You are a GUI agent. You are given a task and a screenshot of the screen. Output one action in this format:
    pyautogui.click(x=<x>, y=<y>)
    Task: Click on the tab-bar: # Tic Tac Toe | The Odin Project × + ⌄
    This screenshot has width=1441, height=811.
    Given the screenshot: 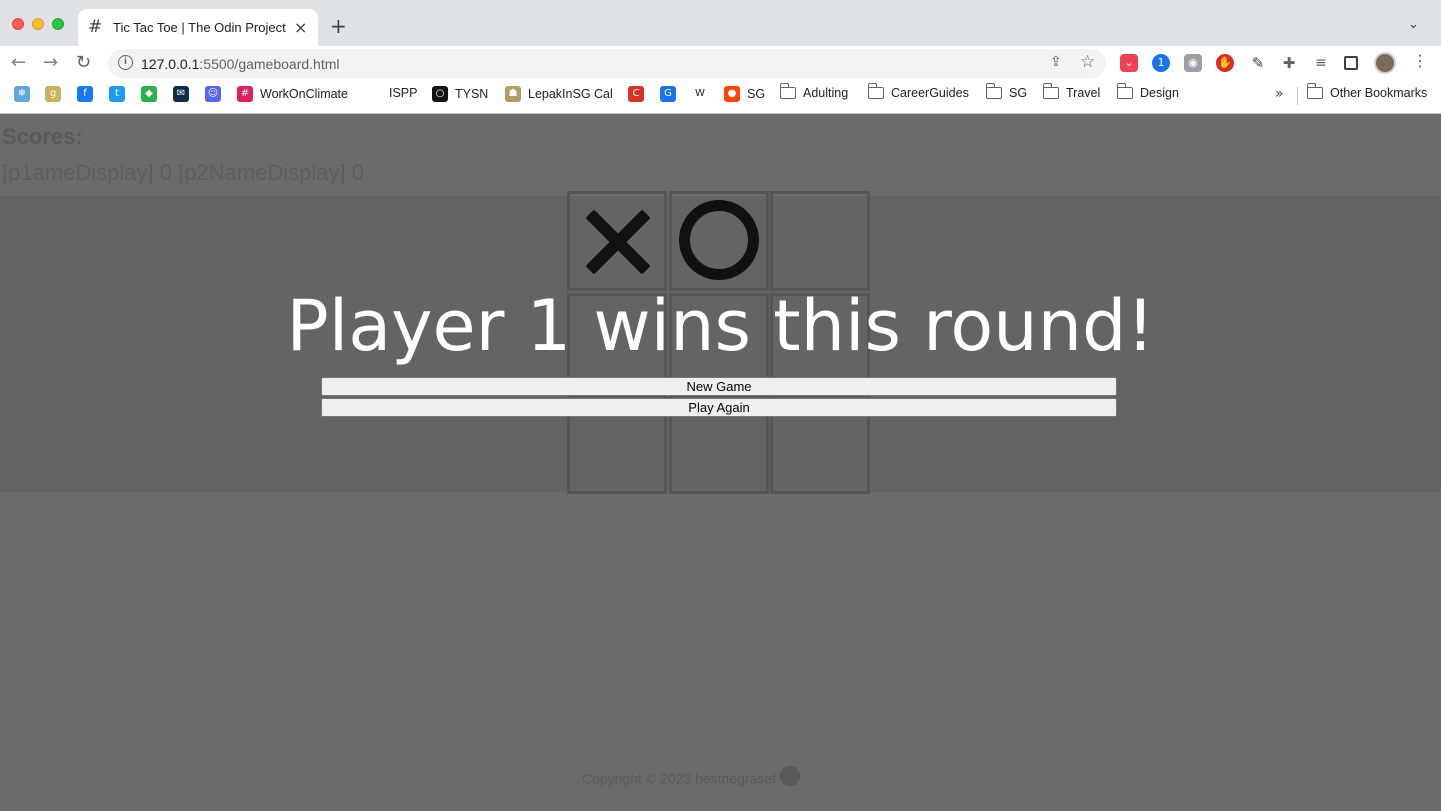 What is the action you would take?
    pyautogui.click(x=720, y=23)
    